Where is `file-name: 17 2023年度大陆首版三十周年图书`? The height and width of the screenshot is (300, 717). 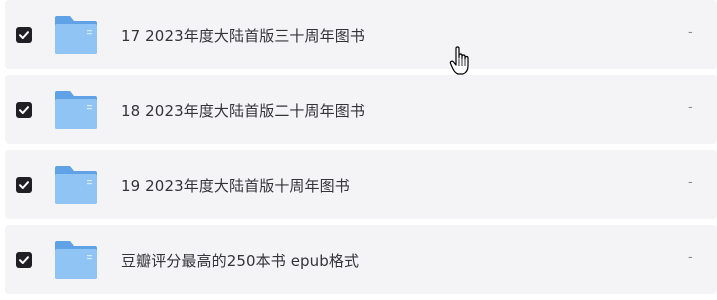
file-name: 17 2023年度大陆首版三十周年图书 is located at coordinates (243, 35).